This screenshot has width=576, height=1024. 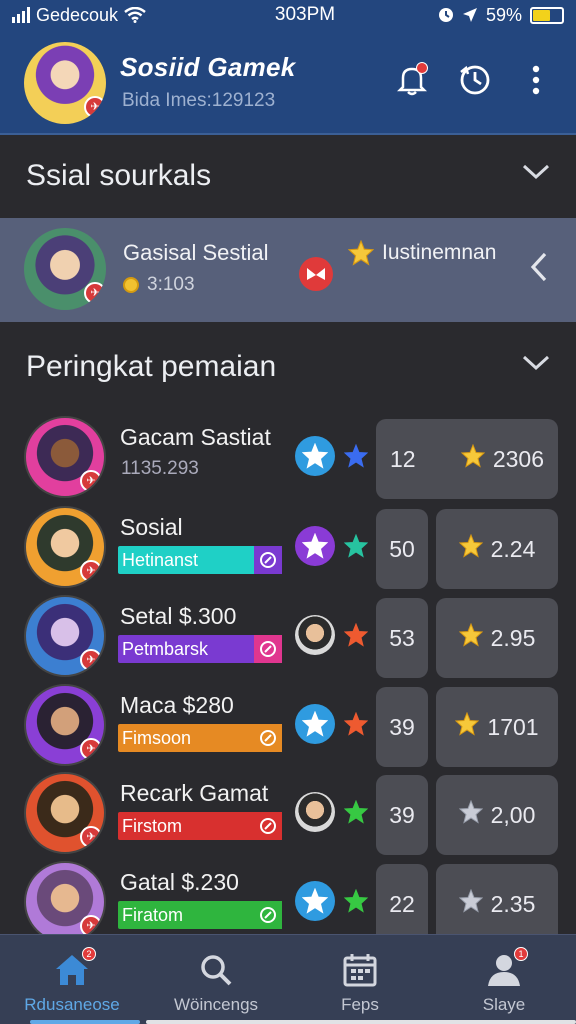 What do you see at coordinates (504, 1004) in the screenshot?
I see `tab-profile-label: Slaye` at bounding box center [504, 1004].